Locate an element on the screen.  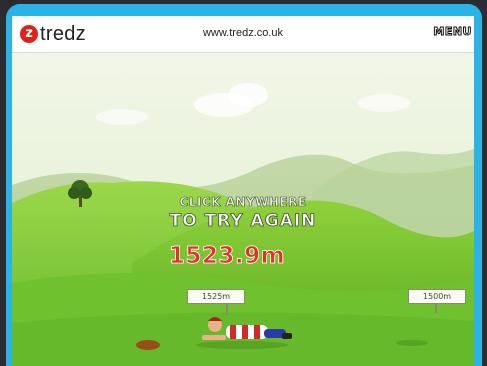
menu-button: MENU is located at coordinates (452, 32).